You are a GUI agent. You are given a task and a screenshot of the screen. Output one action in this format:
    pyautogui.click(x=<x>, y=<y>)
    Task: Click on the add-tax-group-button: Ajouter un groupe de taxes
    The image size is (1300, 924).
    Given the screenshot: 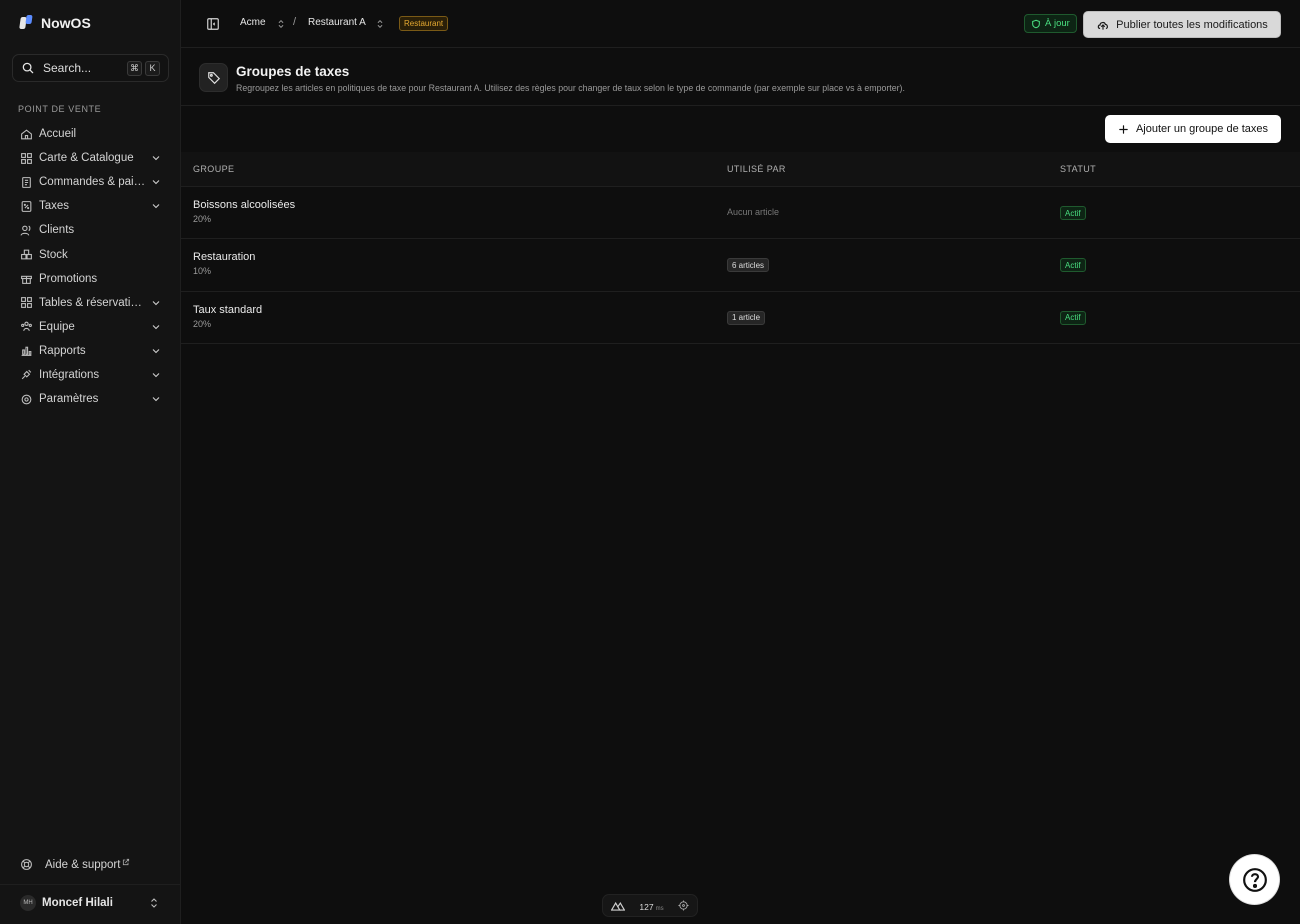 What is the action you would take?
    pyautogui.click(x=1193, y=129)
    